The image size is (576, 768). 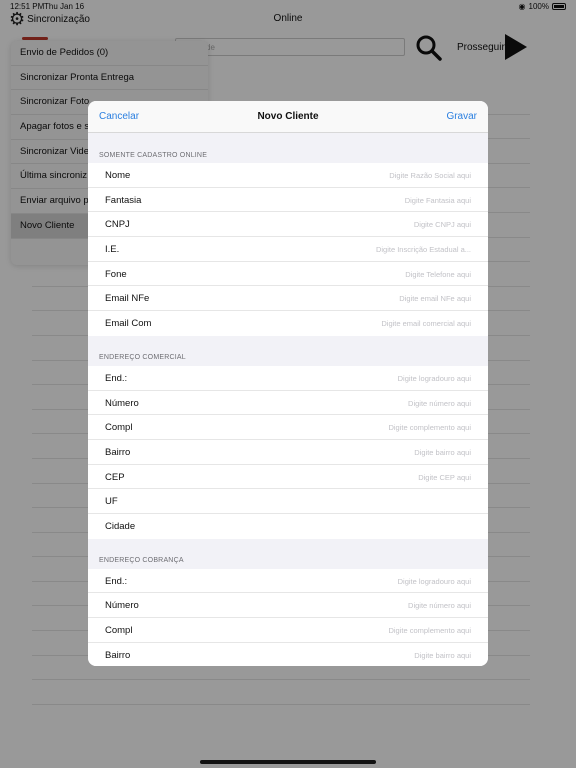 I want to click on district-field, so click(x=371, y=452).